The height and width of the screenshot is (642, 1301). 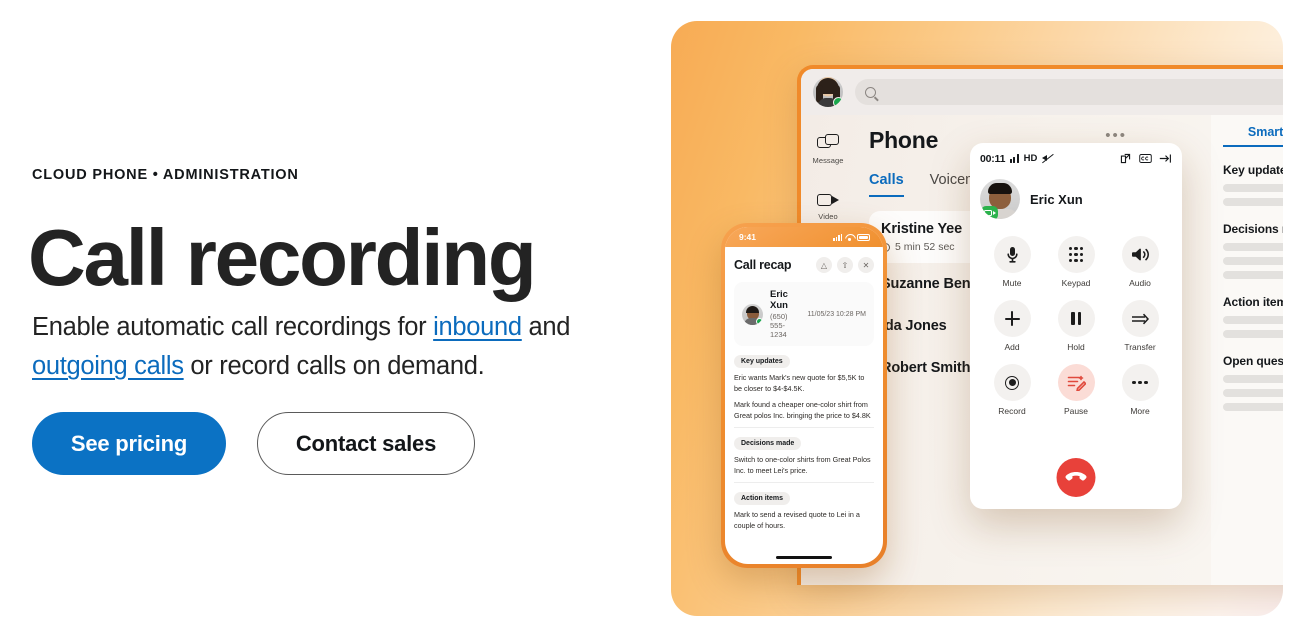 I want to click on hd-badge: HD, so click(x=1030, y=158).